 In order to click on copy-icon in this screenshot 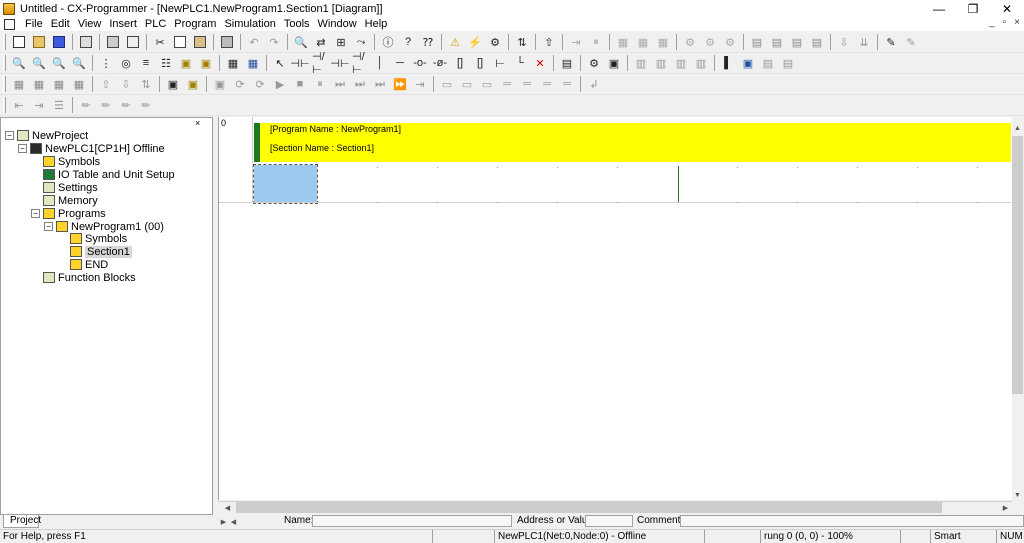, I will do `click(180, 42)`.